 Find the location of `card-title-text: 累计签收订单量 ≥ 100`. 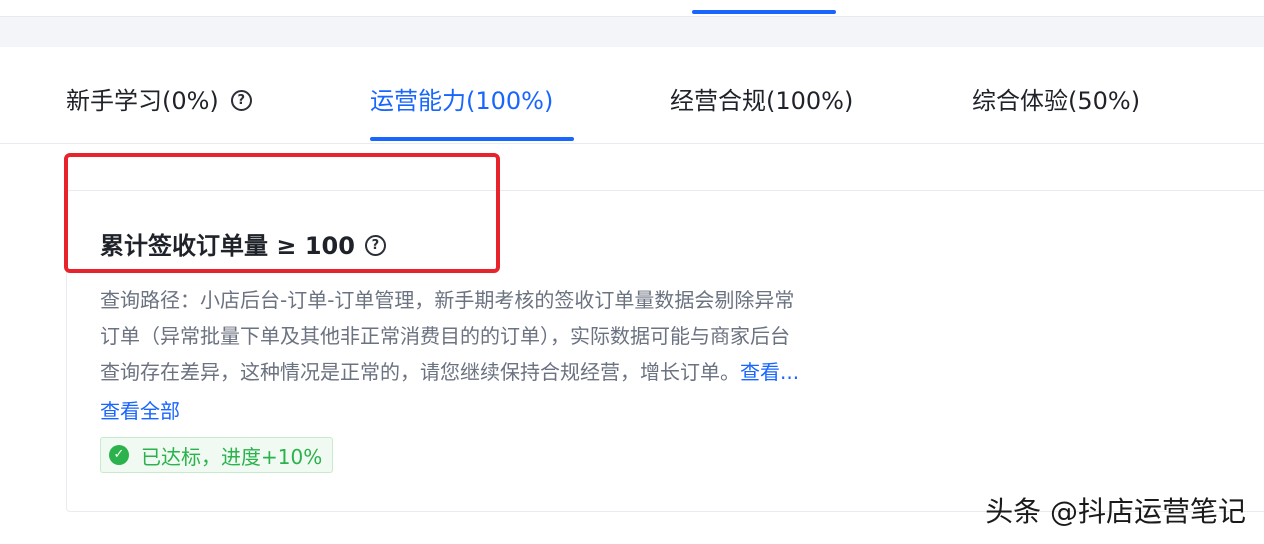

card-title-text: 累计签收订单量 ≥ 100 is located at coordinates (227, 246).